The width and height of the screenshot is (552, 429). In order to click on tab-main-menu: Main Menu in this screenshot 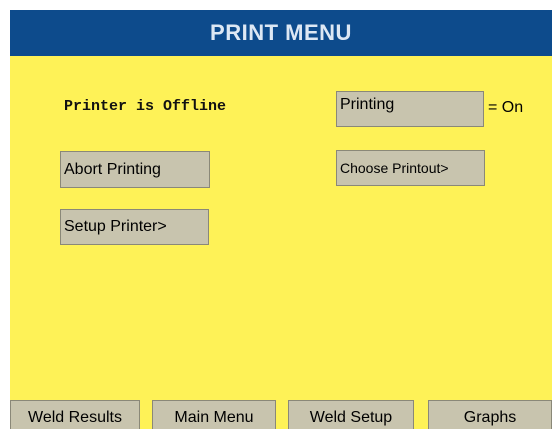, I will do `click(214, 414)`.